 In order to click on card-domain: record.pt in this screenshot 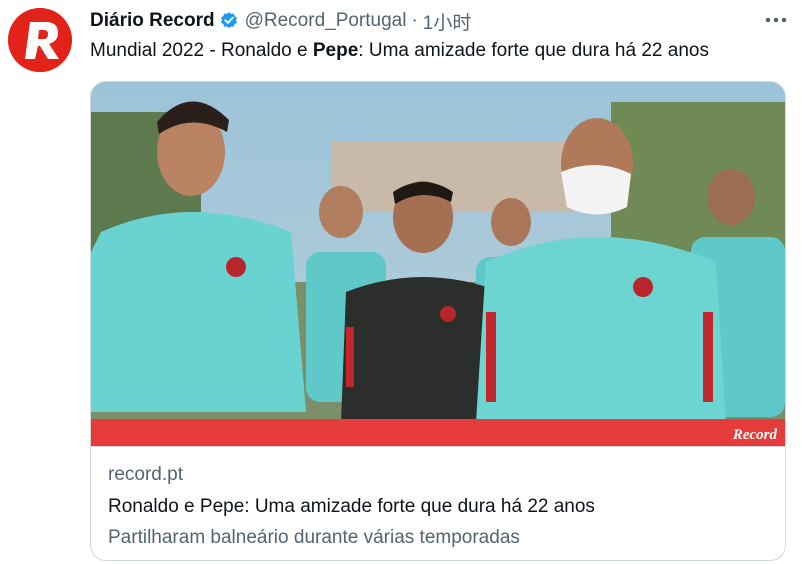, I will do `click(145, 474)`.